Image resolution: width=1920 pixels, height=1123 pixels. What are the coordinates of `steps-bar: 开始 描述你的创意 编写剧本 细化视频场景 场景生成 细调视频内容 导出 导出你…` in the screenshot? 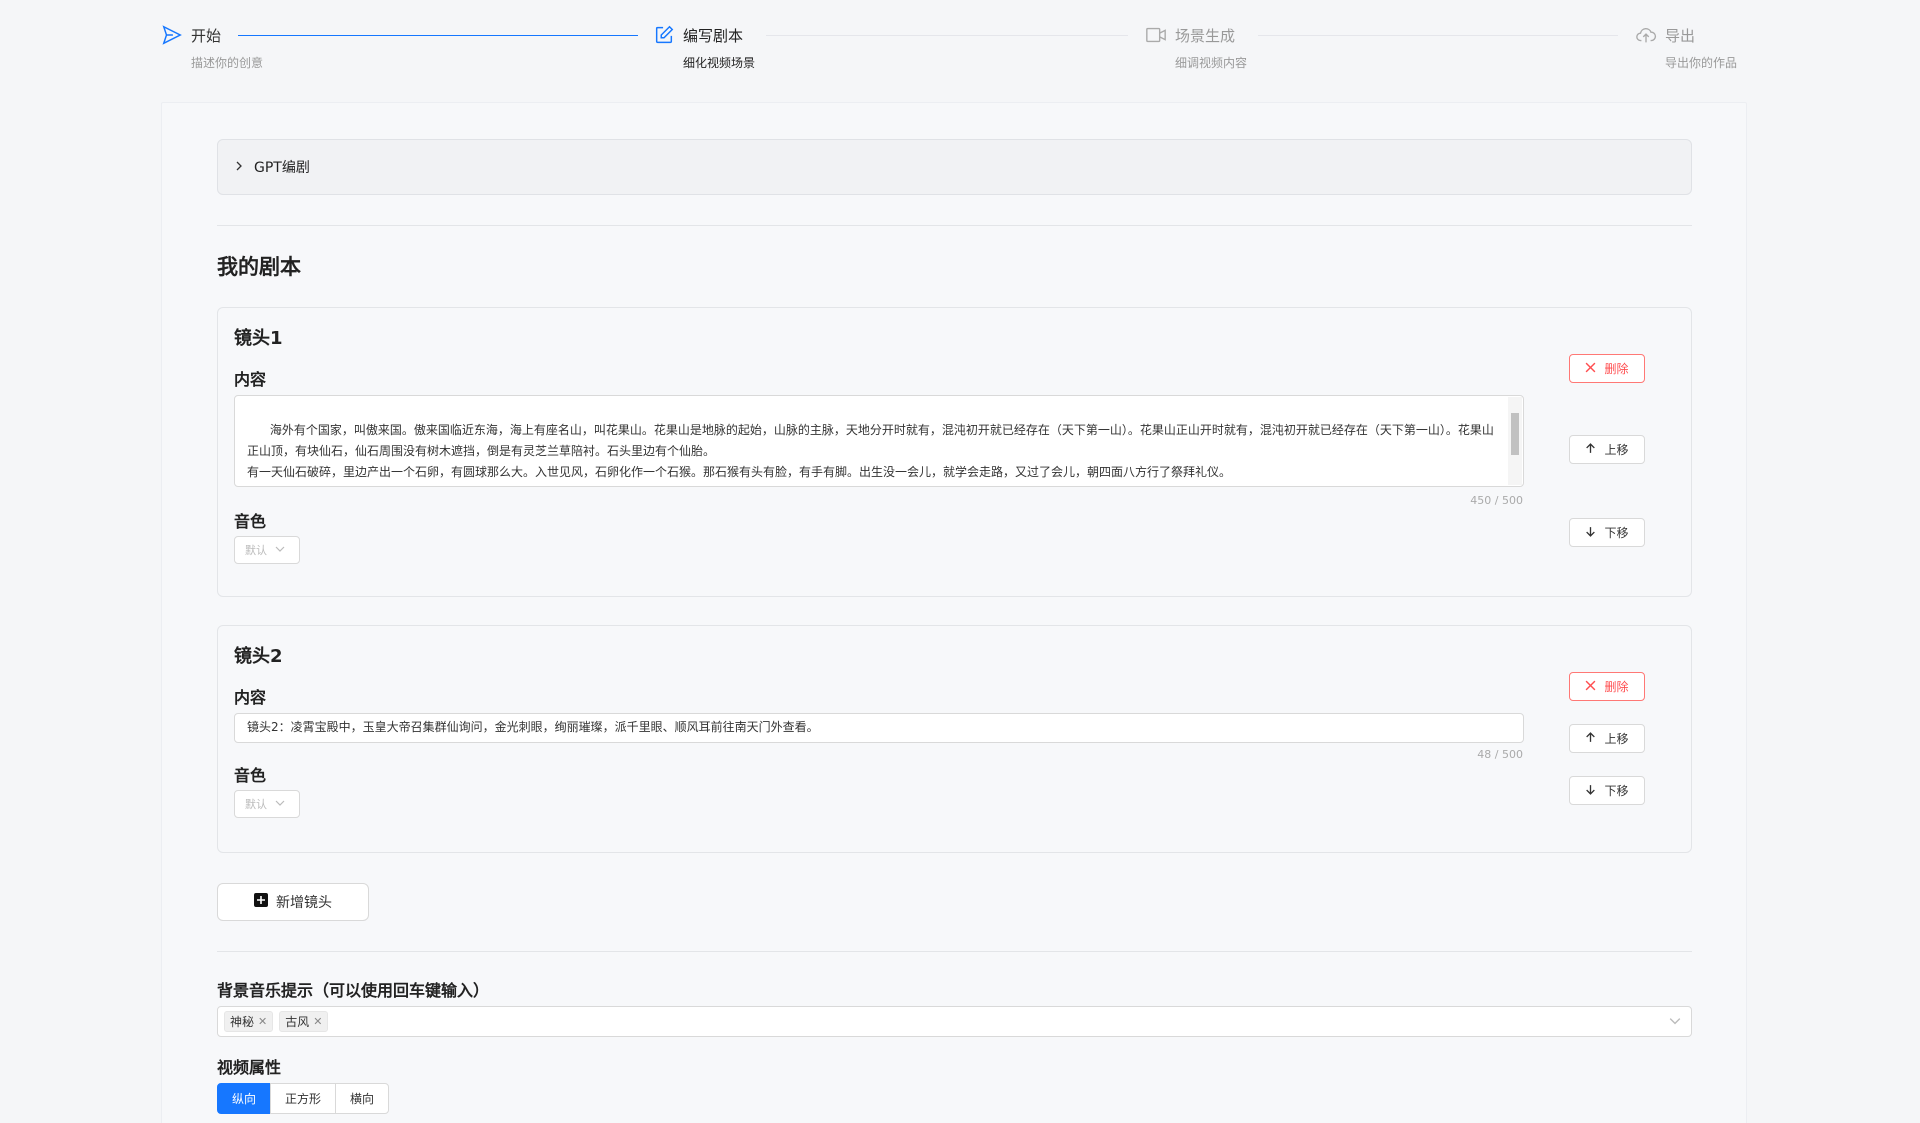 It's located at (960, 50).